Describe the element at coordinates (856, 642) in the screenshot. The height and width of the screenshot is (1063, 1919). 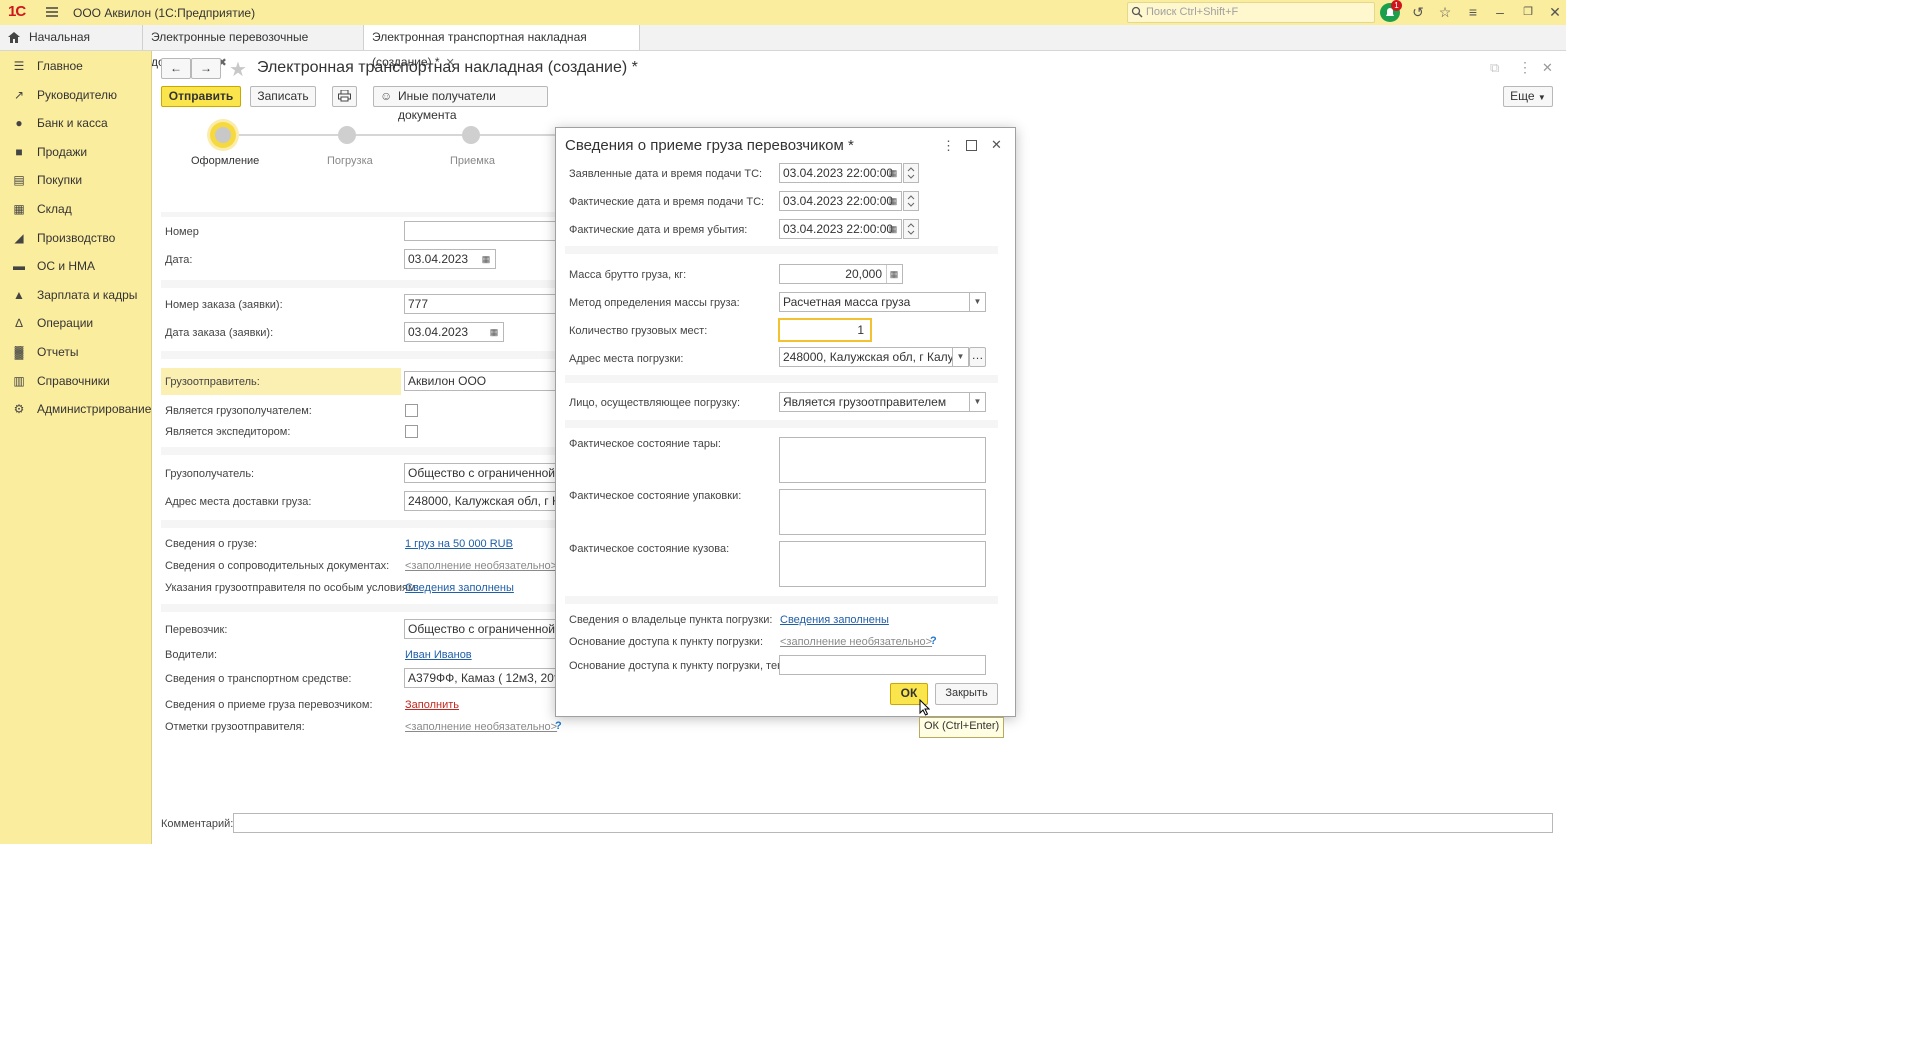
I see `access-basis-link: <заполнение необязательно>` at that location.